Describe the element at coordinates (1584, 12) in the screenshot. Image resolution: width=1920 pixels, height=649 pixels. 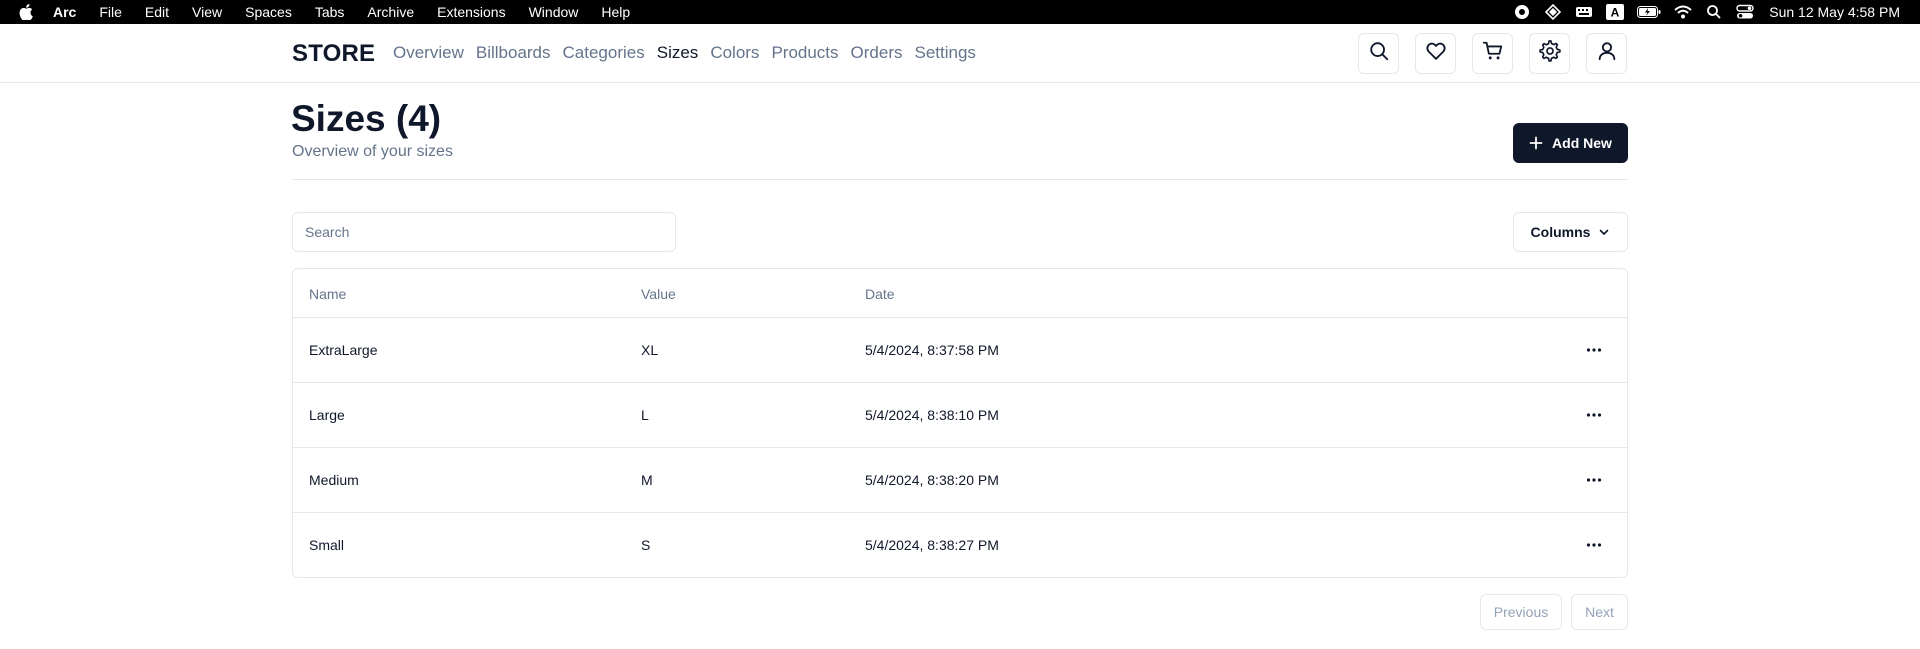
I see `keyboard-brightness-icon` at that location.